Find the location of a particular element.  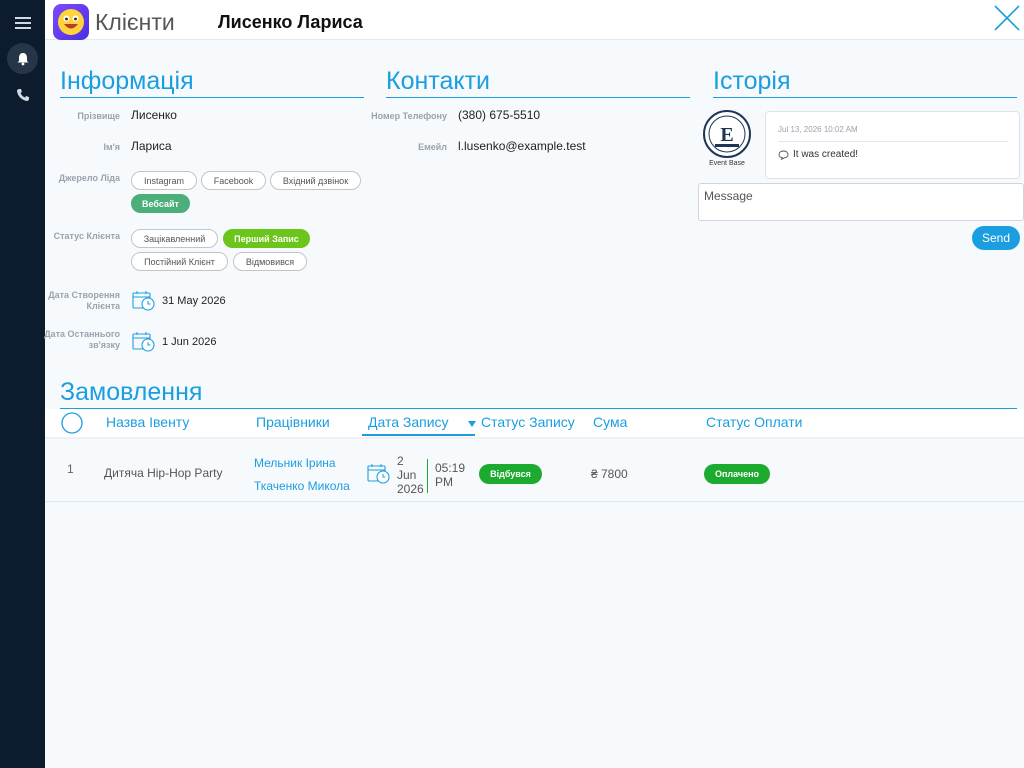

created-date-label: Дата Створення Клієнта is located at coordinates (84, 300).